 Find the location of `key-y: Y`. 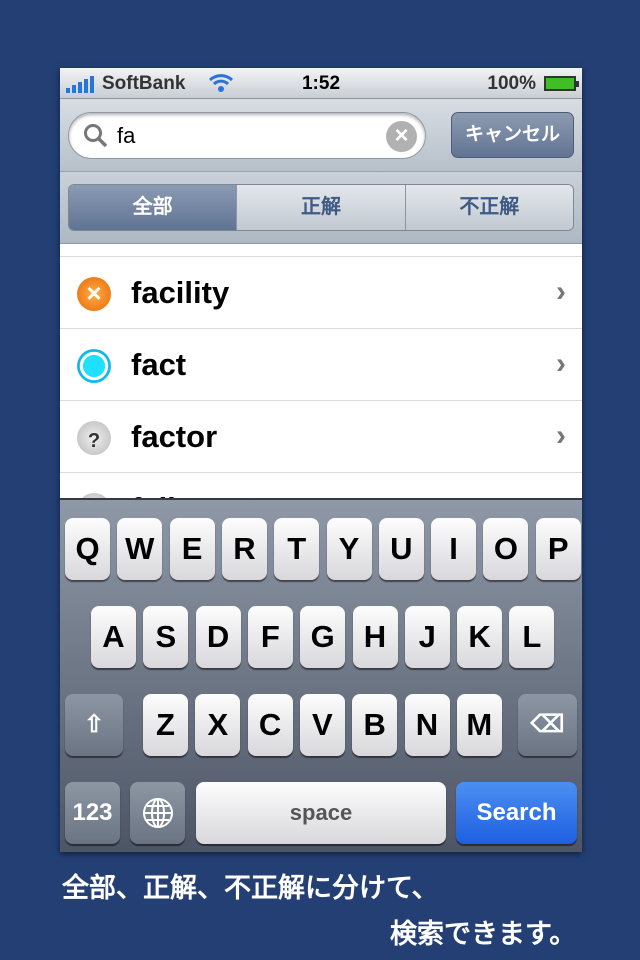

key-y: Y is located at coordinates (349, 549).